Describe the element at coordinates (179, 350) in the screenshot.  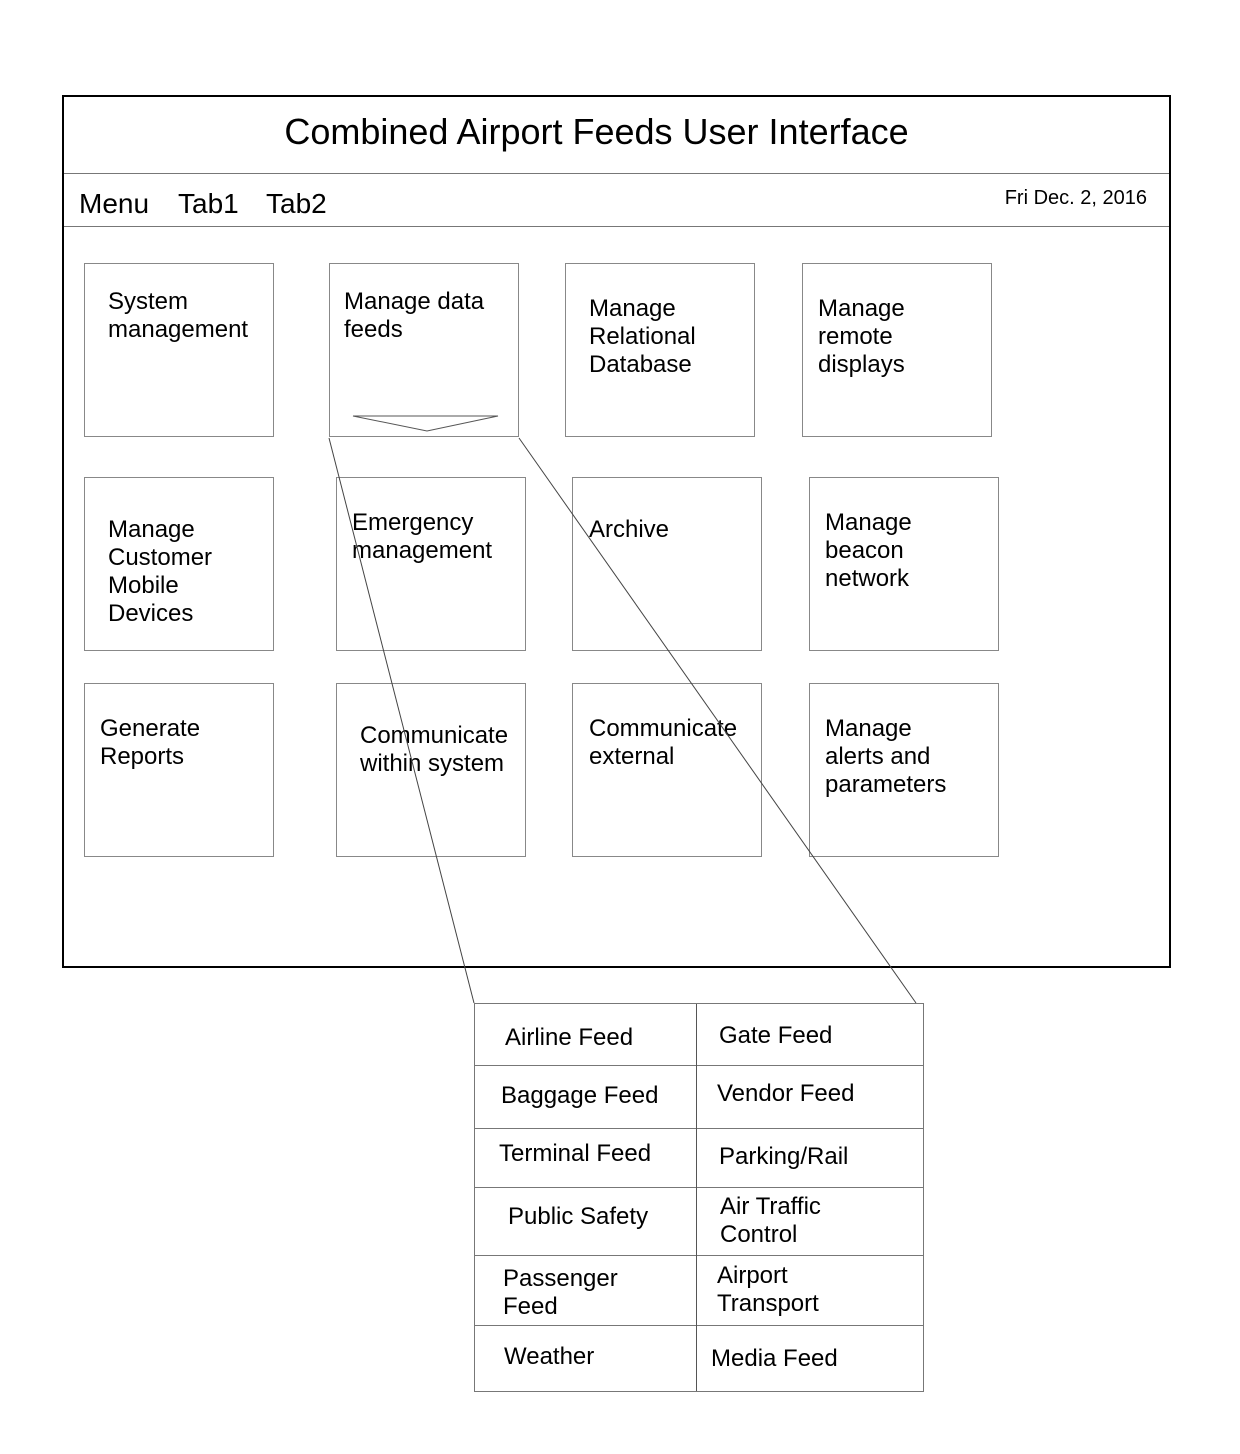
I see `tile-system-management: System management` at that location.